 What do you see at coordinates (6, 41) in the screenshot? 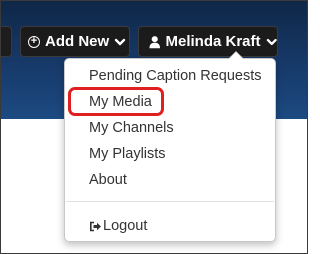
I see `navbar-button-partial` at bounding box center [6, 41].